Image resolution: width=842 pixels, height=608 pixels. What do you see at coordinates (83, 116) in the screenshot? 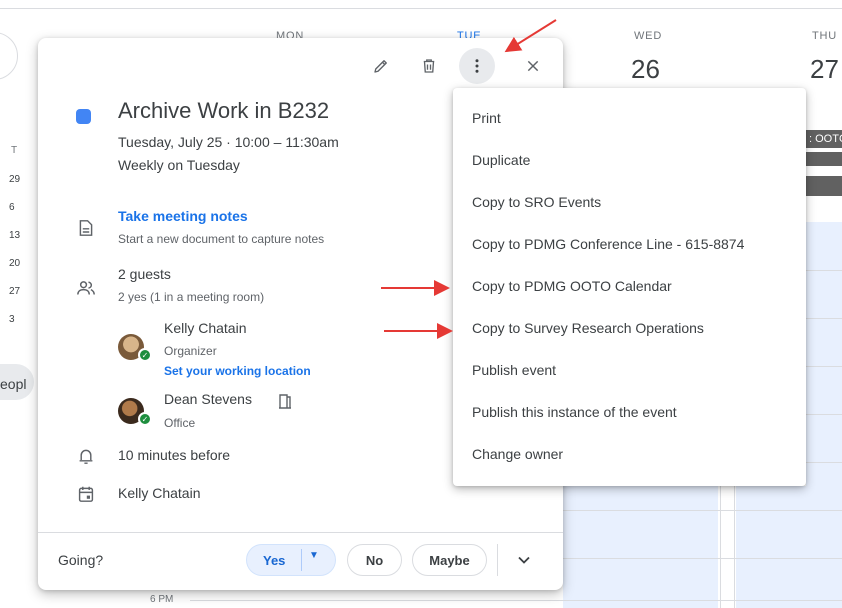
I see `event-color-swatch` at bounding box center [83, 116].